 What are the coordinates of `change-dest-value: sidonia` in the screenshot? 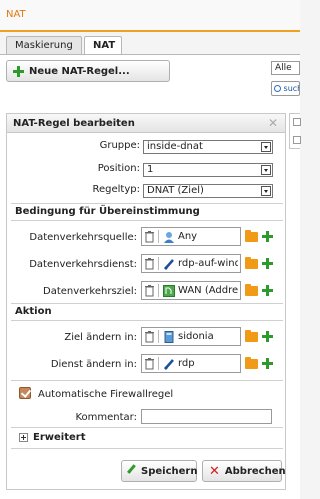 It's located at (196, 336).